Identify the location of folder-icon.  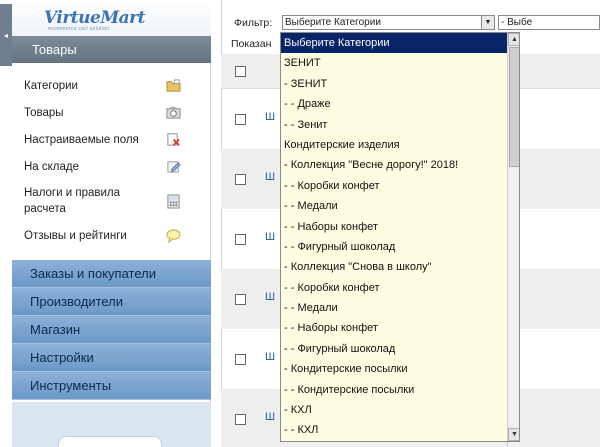
(173, 85).